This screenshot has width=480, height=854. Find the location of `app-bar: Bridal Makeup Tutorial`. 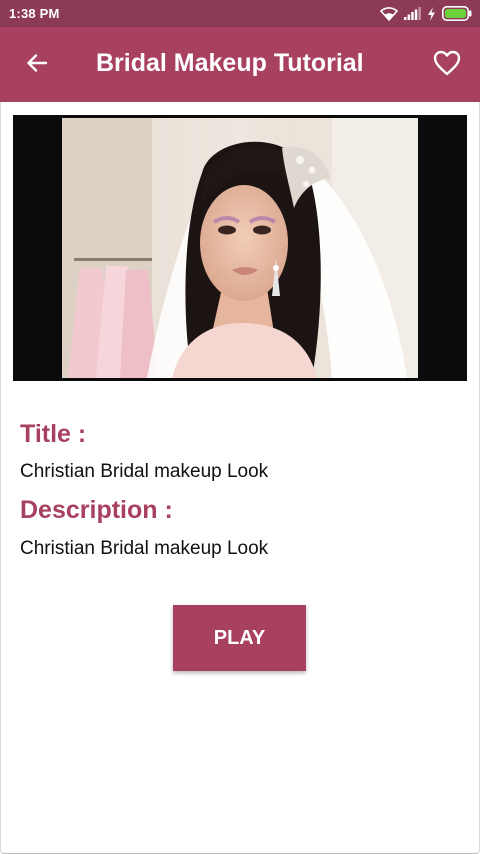

app-bar: Bridal Makeup Tutorial is located at coordinates (240, 64).